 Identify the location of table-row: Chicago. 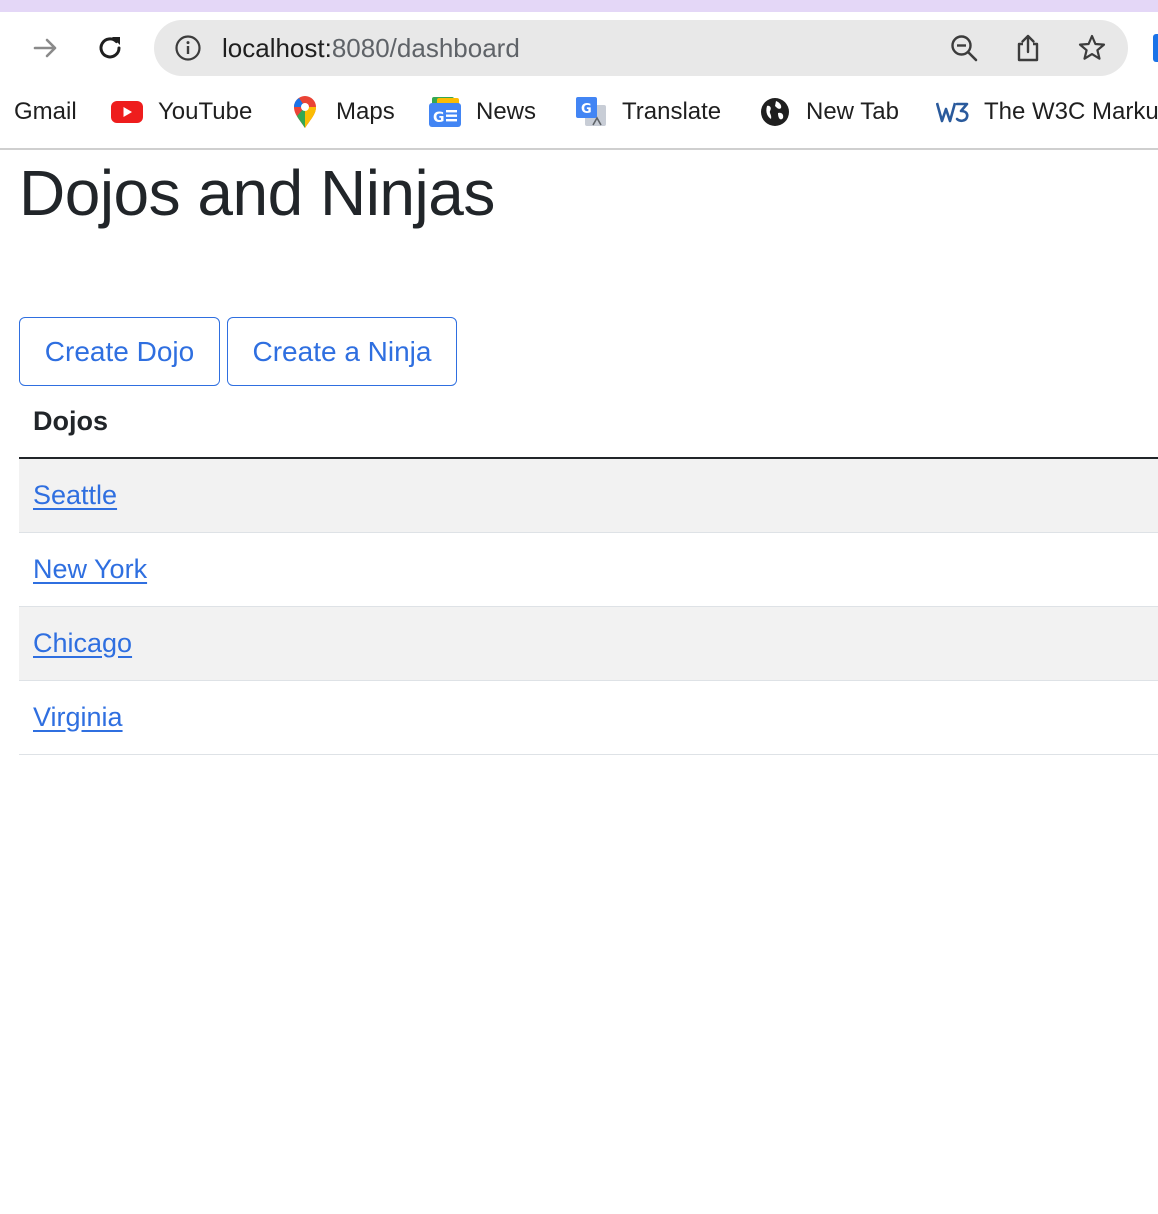
(588, 643).